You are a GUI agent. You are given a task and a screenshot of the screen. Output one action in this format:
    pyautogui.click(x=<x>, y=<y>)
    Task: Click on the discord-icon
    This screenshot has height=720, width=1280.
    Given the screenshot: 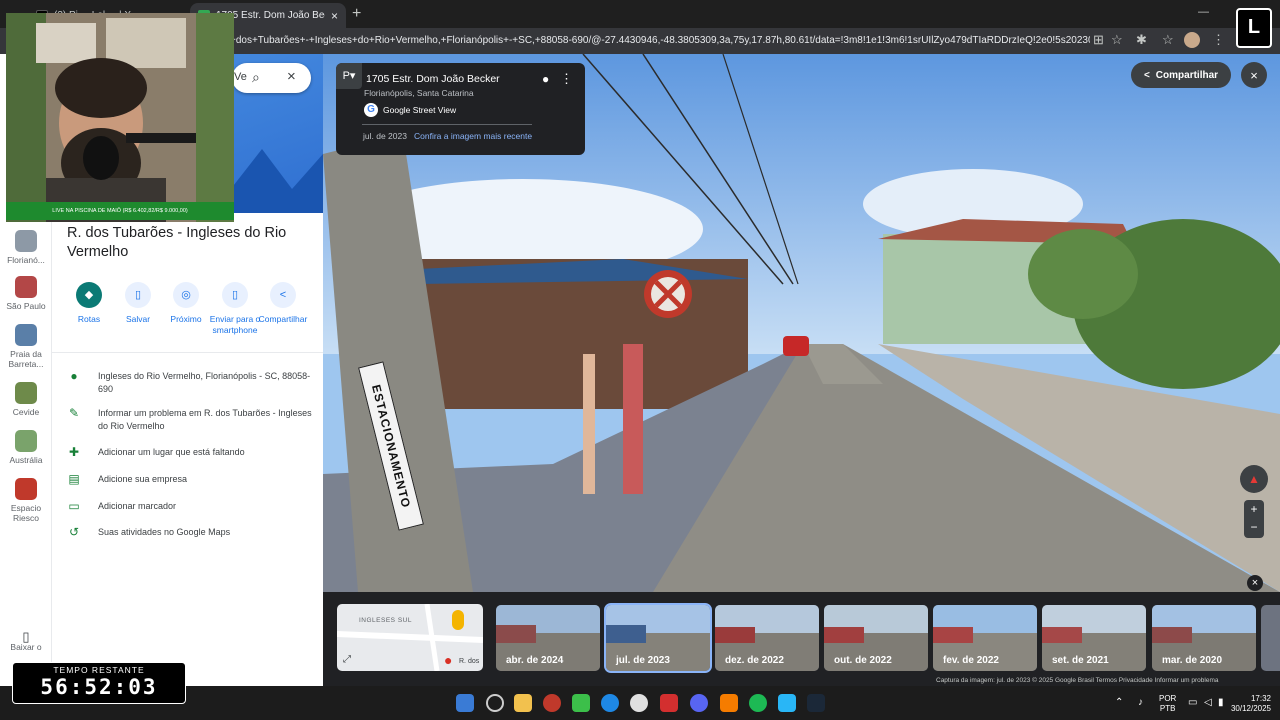 What is the action you would take?
    pyautogui.click(x=699, y=703)
    